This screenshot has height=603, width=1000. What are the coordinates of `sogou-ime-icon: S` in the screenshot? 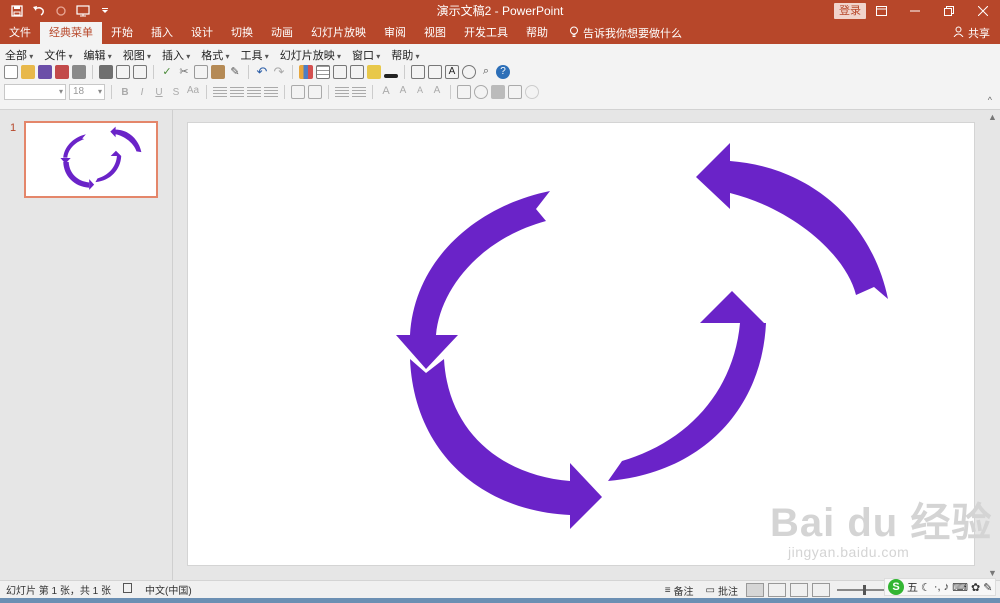 It's located at (896, 587).